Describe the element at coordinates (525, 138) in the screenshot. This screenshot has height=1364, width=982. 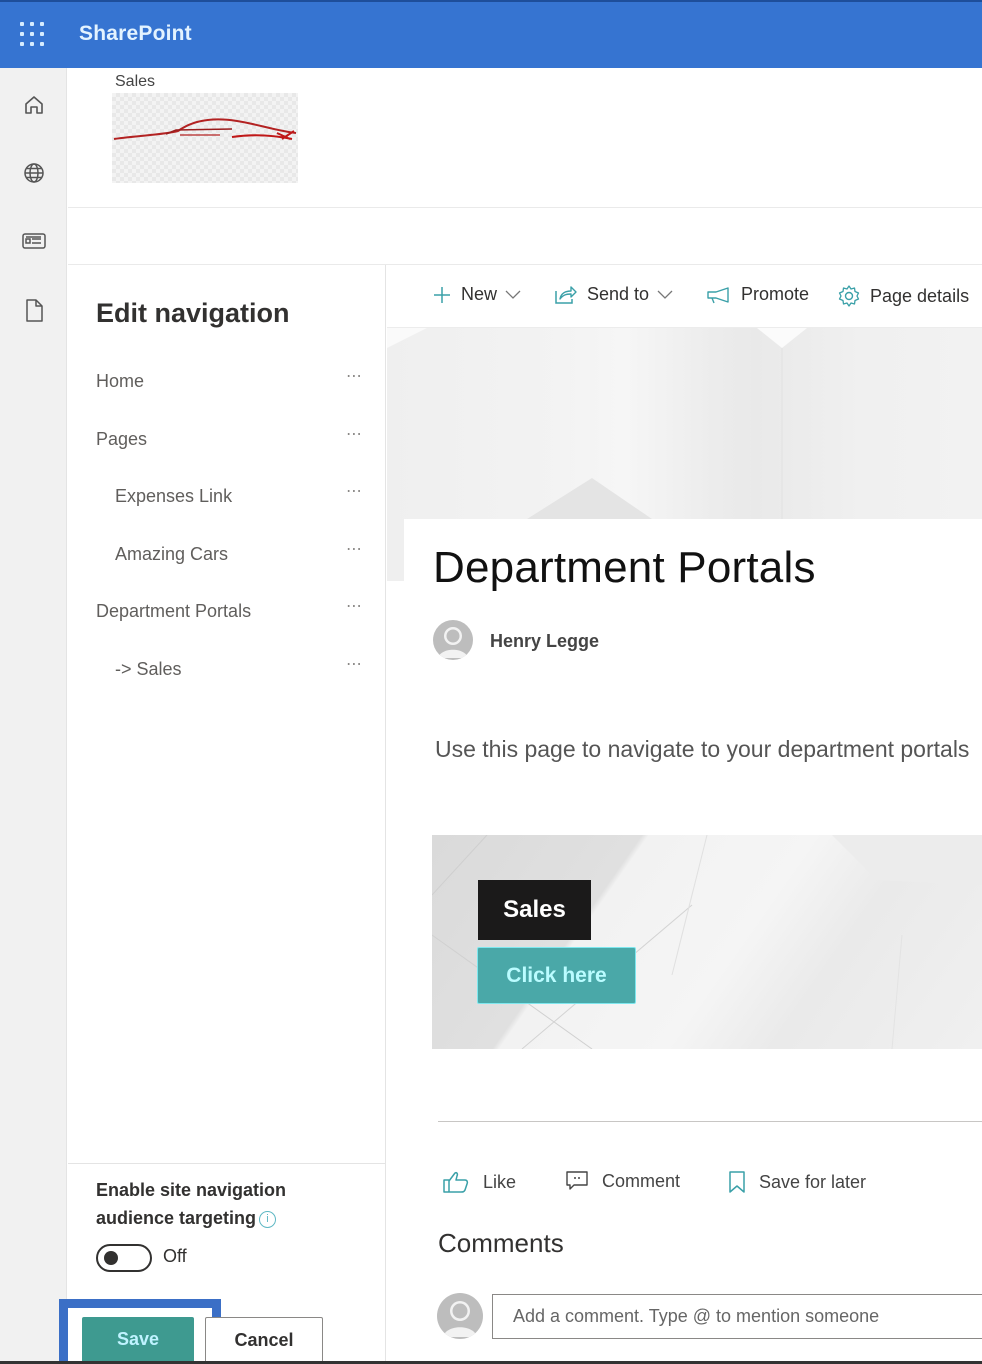
I see `site-header: Sales` at that location.